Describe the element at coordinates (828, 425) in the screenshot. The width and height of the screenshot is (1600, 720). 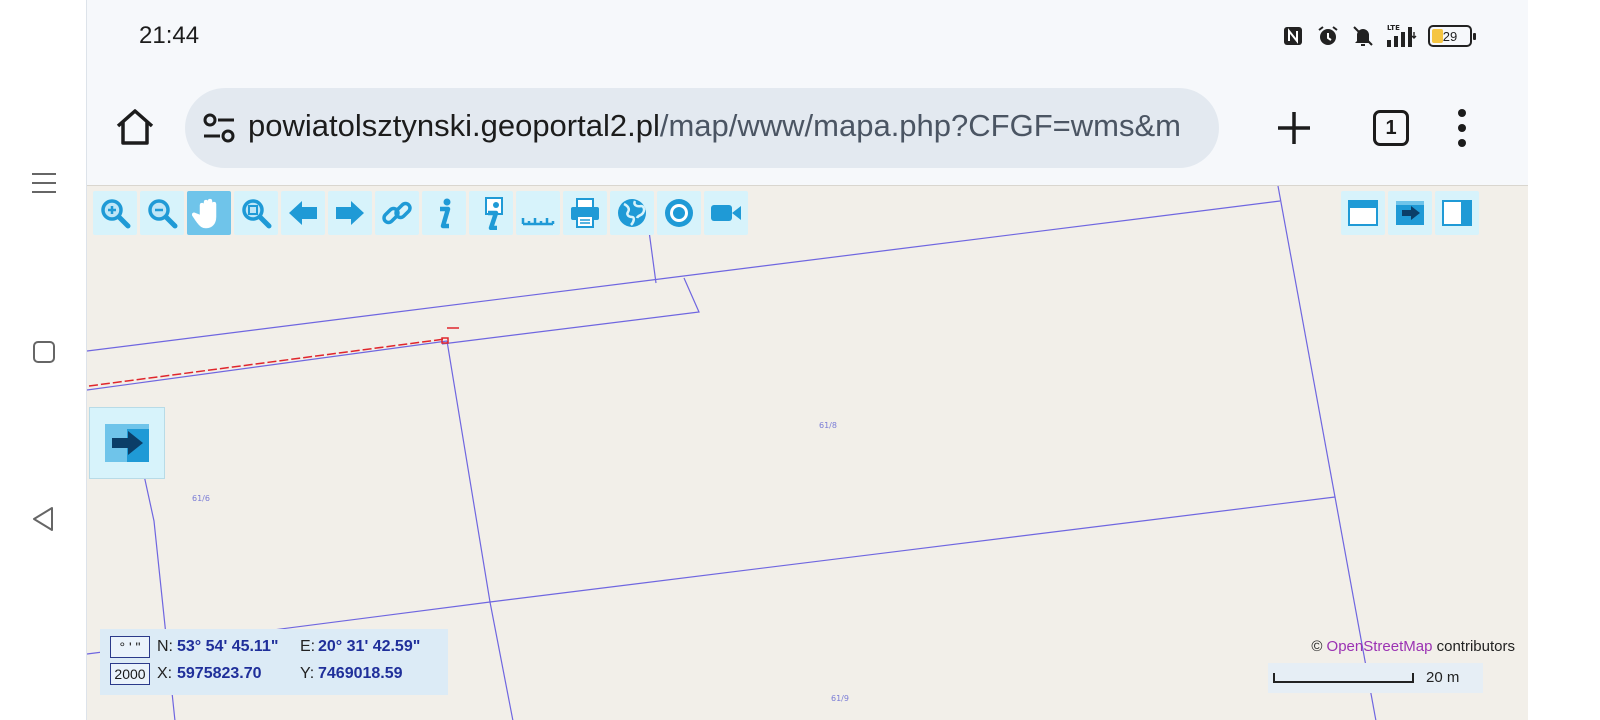
I see `parcel-label: 61/8` at that location.